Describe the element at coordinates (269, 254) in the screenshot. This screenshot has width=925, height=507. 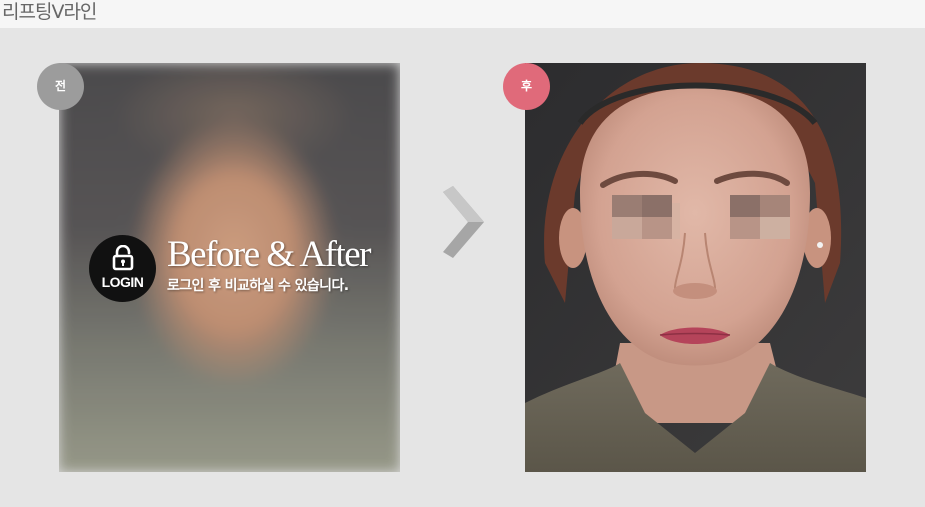
I see `before-after-title: Before & After` at that location.